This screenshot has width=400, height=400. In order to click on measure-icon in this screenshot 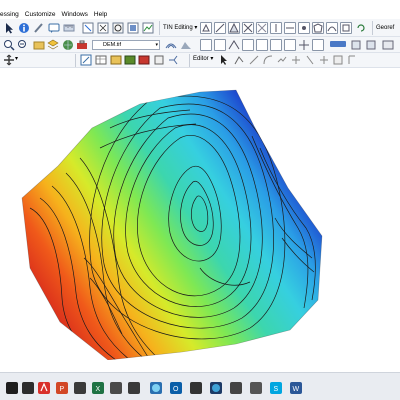, I will do `click(69, 28)`.